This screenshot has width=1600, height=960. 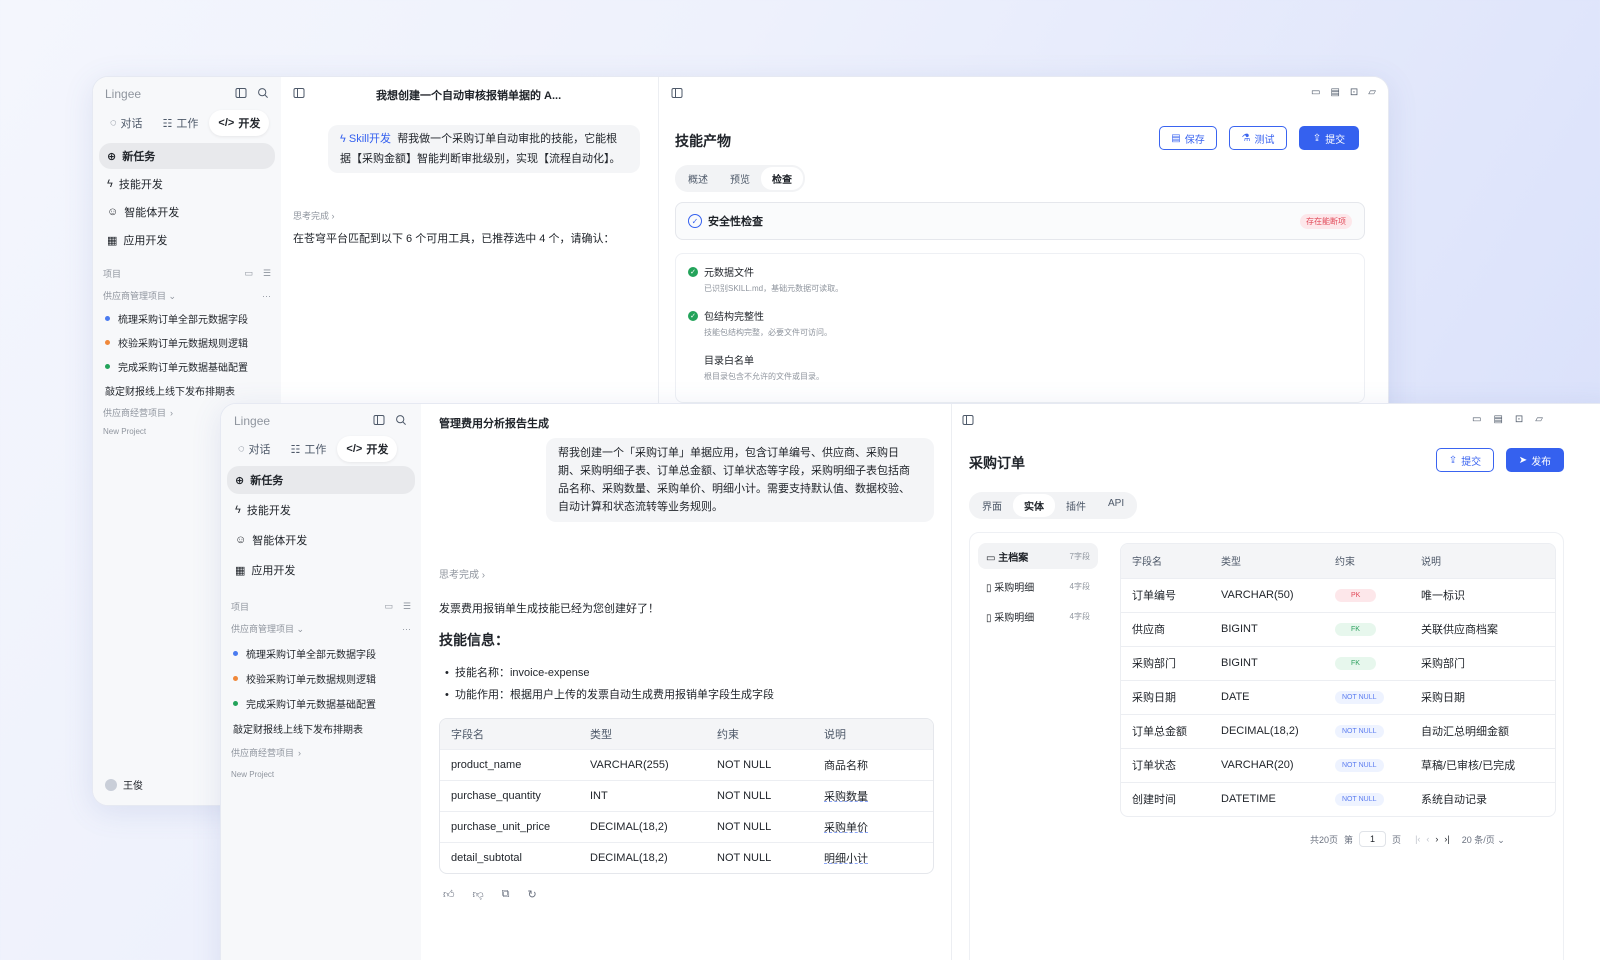 What do you see at coordinates (1338, 799) in the screenshot?
I see `table-row: 创建时间 DATETIME NOT NULL 系统自动记录` at bounding box center [1338, 799].